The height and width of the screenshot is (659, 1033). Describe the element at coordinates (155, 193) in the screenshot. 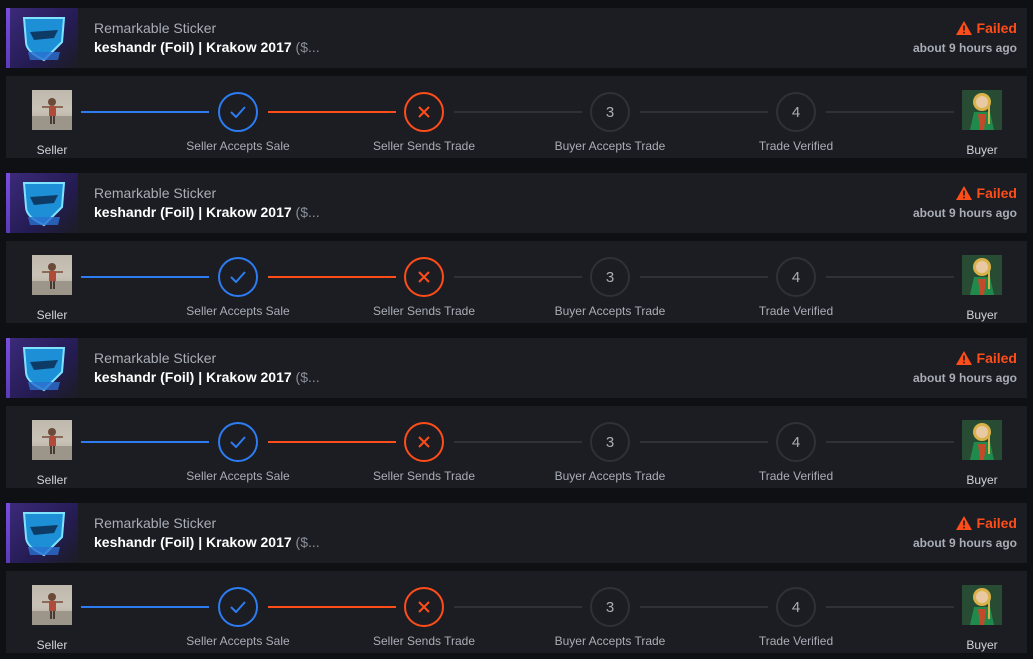

I see `item-type: Remarkable Sticker` at that location.